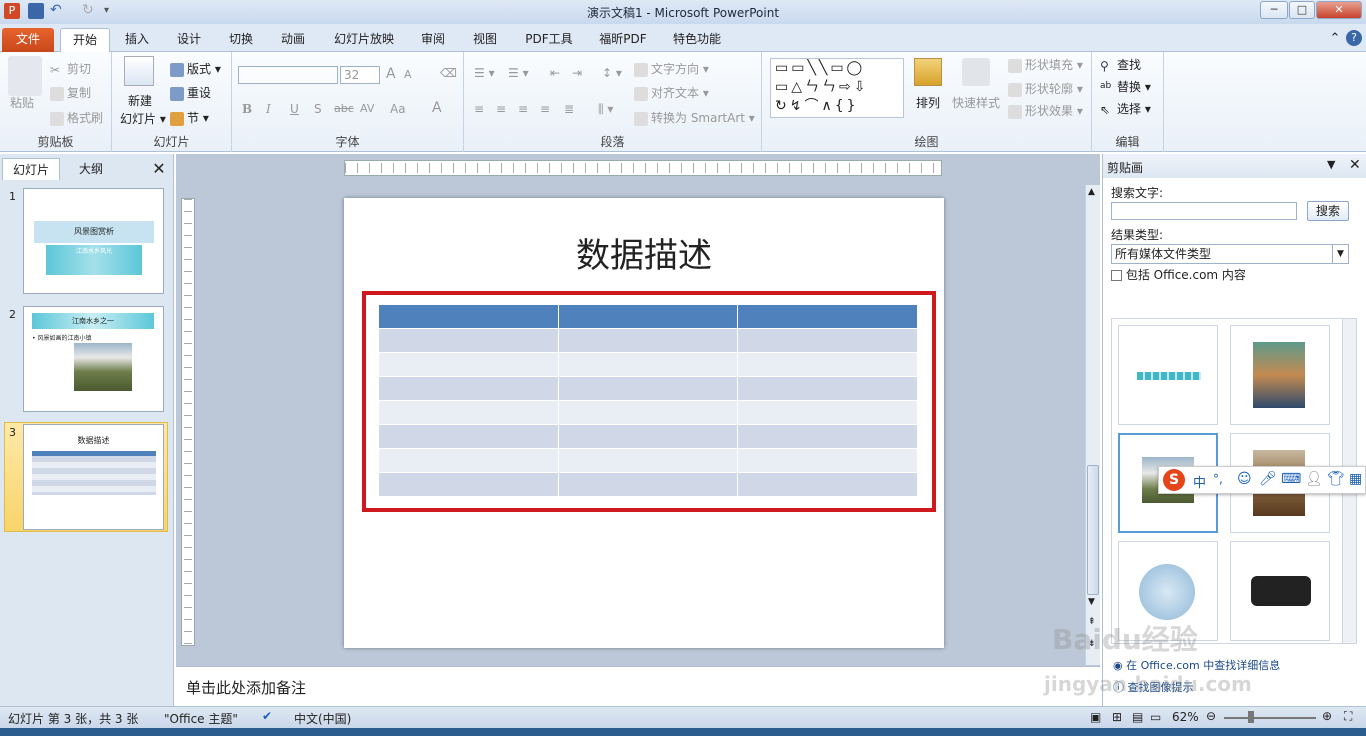 This screenshot has height=736, width=1366. What do you see at coordinates (247, 109) in the screenshot?
I see `bold-button: B` at bounding box center [247, 109].